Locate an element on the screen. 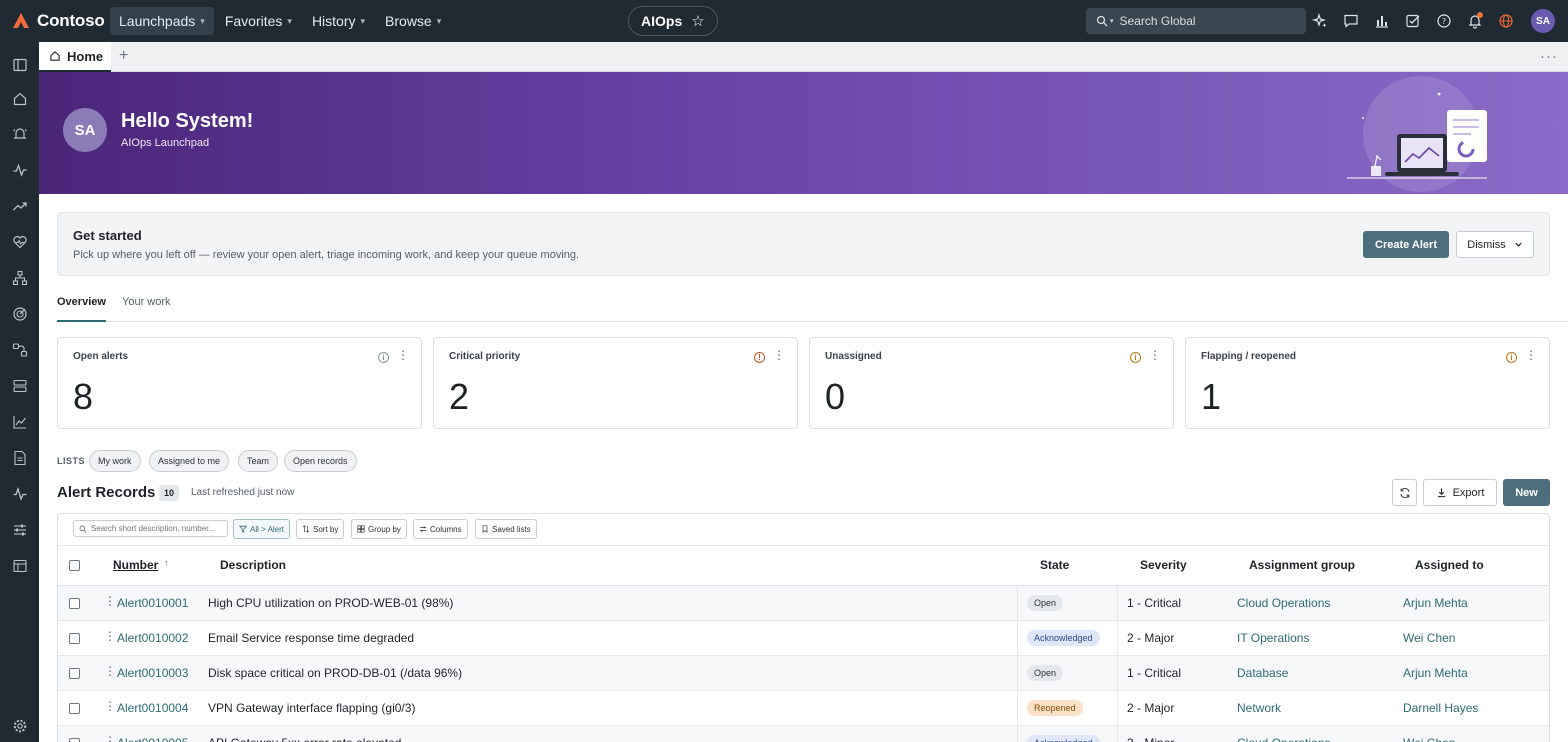 This screenshot has width=1568, height=742. activity-icon is located at coordinates (19, 493).